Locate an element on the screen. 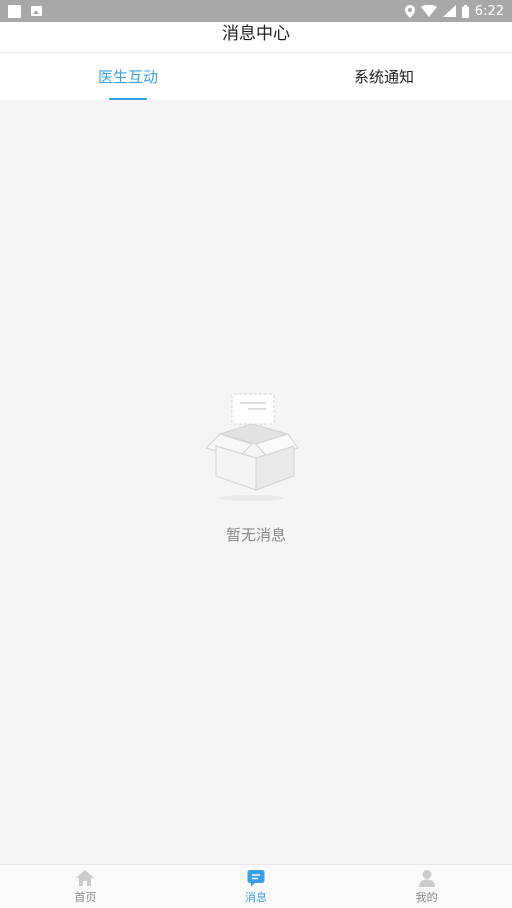  nav-home: 首页 is located at coordinates (85, 886).